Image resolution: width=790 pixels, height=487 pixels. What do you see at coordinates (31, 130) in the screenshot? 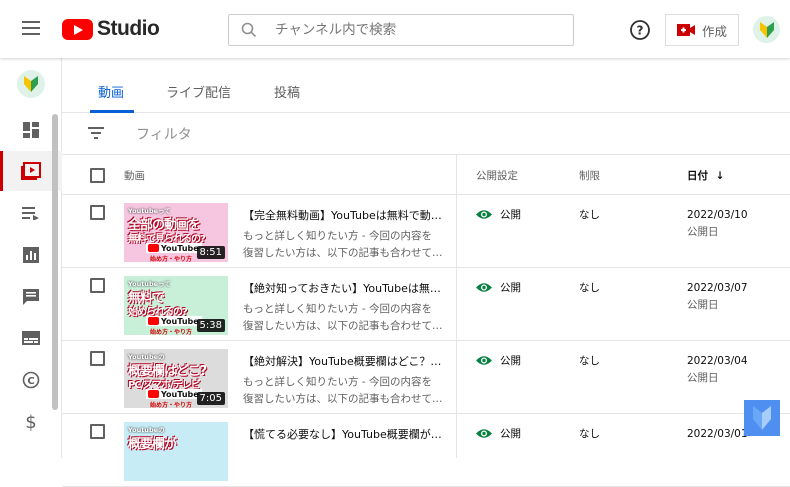
I see `dashboard-icon` at bounding box center [31, 130].